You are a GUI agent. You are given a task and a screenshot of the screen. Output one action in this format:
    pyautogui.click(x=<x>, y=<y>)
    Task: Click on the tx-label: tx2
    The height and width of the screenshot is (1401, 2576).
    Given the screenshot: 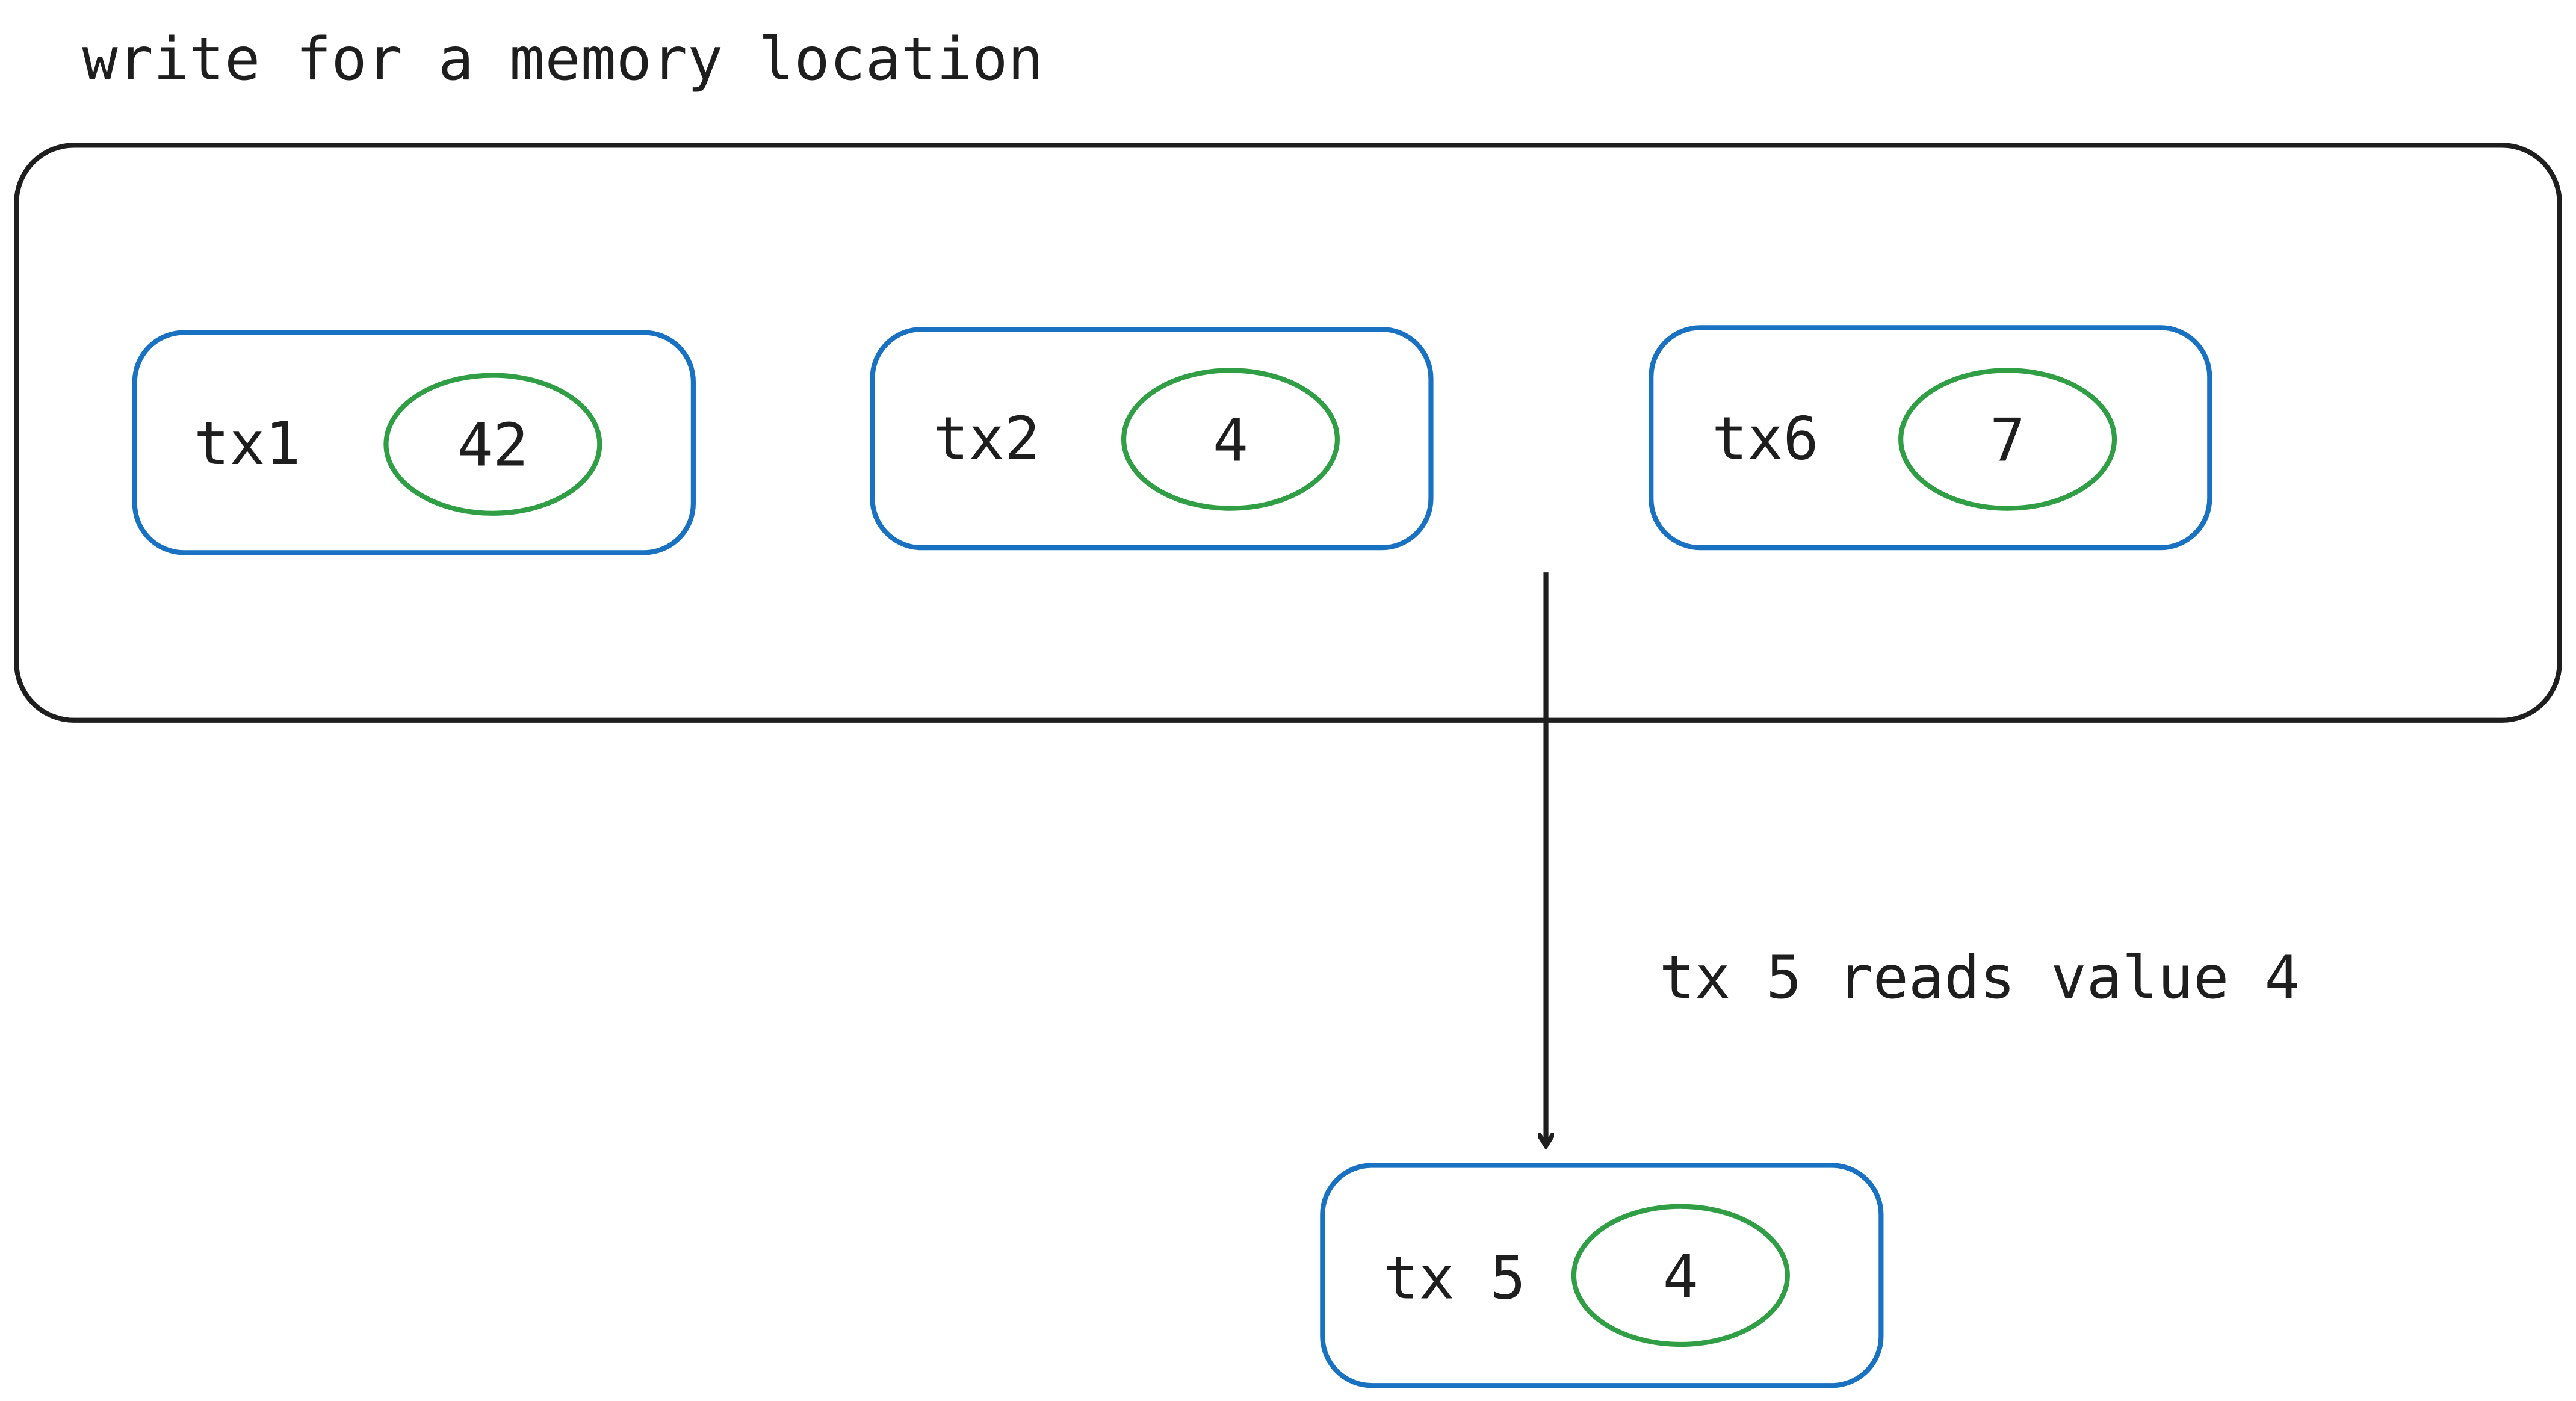 What is the action you would take?
    pyautogui.click(x=986, y=440)
    